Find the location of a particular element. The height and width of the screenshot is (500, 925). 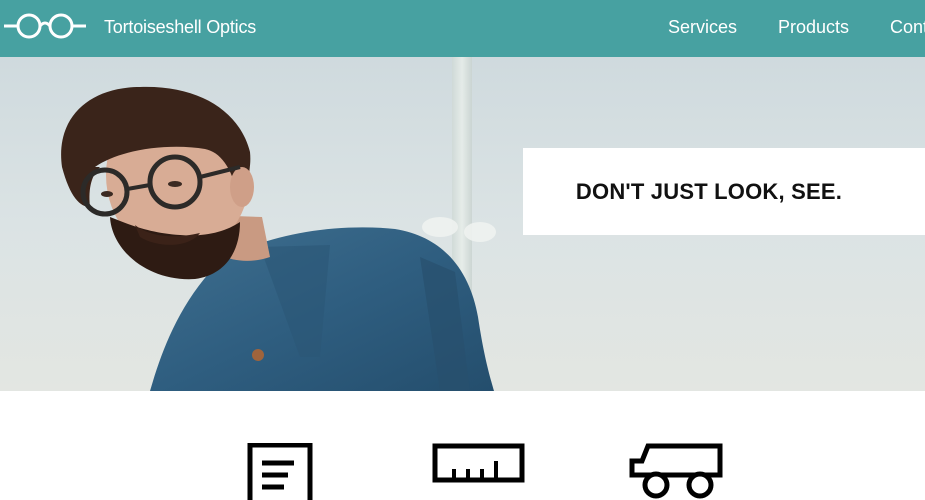

main-nav: Services Products Cont is located at coordinates (462, 29).